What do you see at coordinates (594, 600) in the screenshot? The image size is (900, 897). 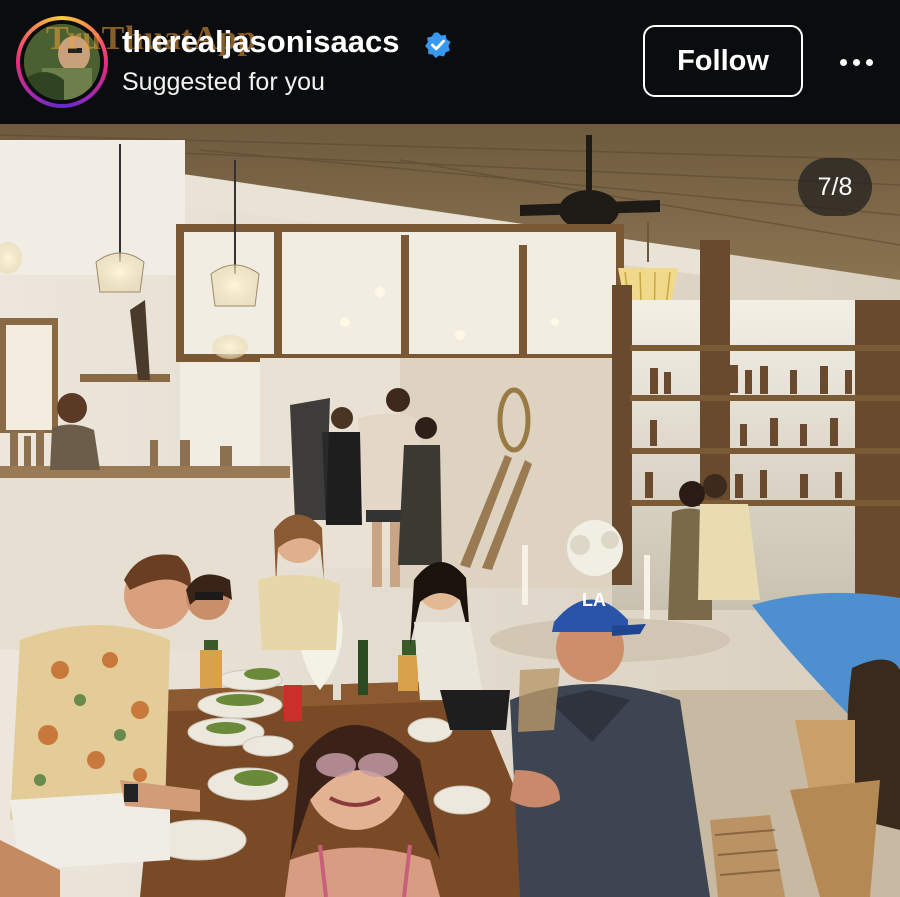 I see `cap-logo: LA` at bounding box center [594, 600].